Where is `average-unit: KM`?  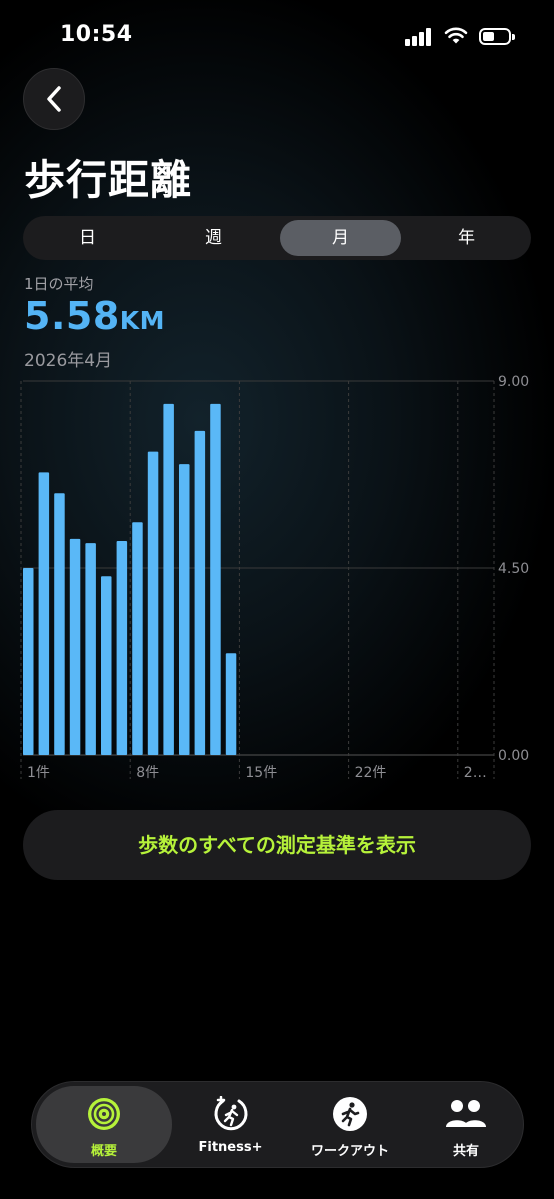 average-unit: KM is located at coordinates (142, 320).